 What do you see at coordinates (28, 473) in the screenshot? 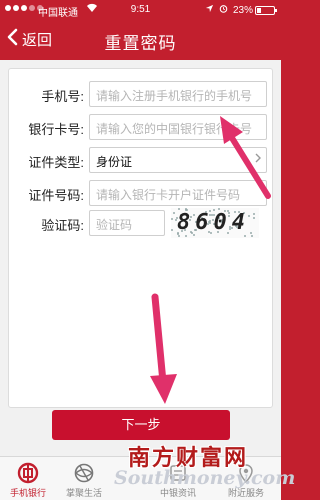
I see `bank-logo-icon` at bounding box center [28, 473].